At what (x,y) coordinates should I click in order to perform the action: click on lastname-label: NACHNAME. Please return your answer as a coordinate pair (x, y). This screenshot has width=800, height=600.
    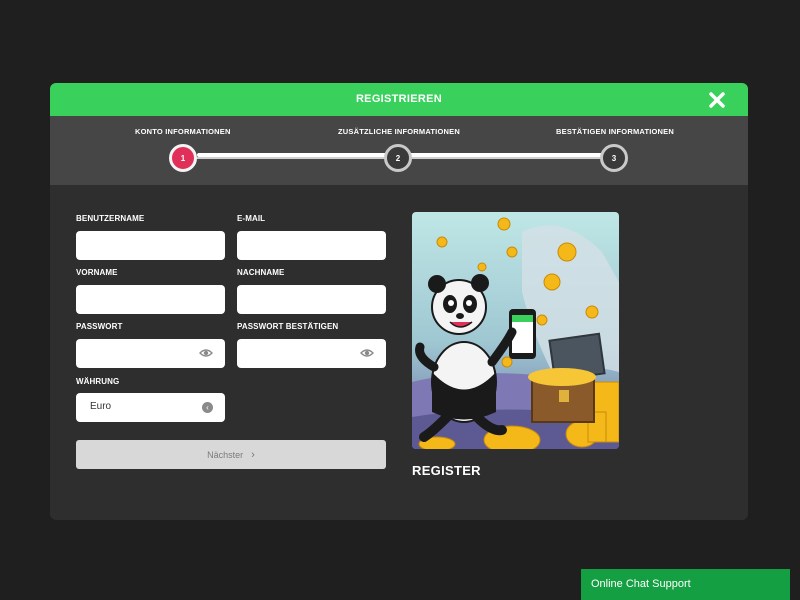
    Looking at the image, I should click on (261, 272).